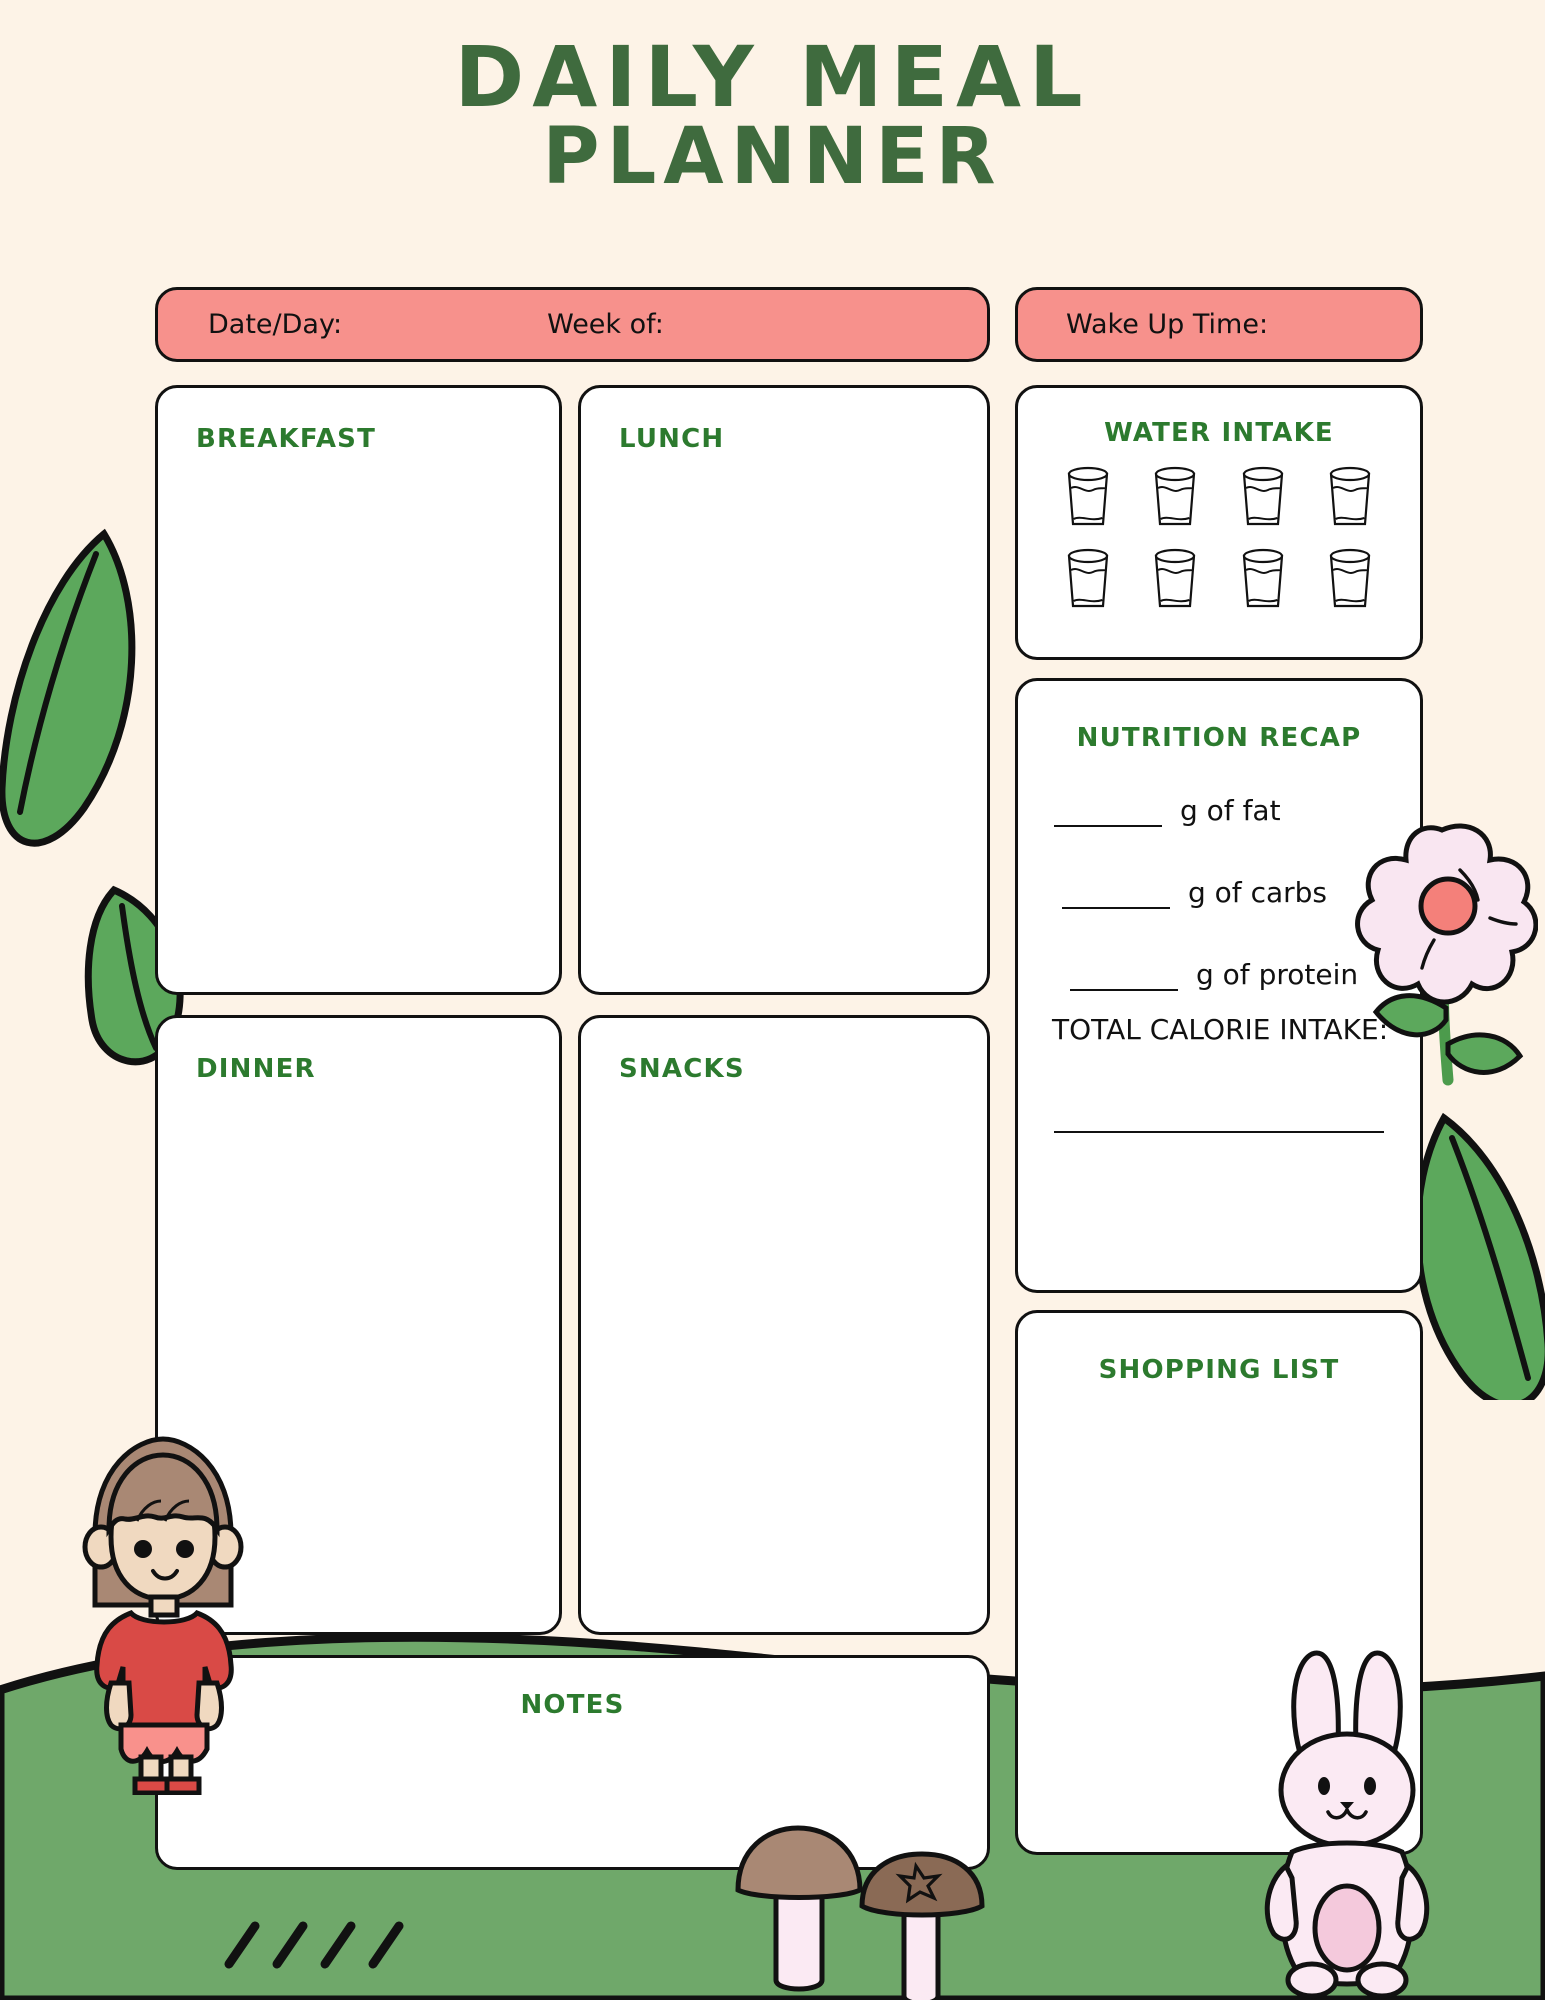 The height and width of the screenshot is (2000, 1545). What do you see at coordinates (784, 1325) in the screenshot?
I see `snacks-card: SNACKS` at bounding box center [784, 1325].